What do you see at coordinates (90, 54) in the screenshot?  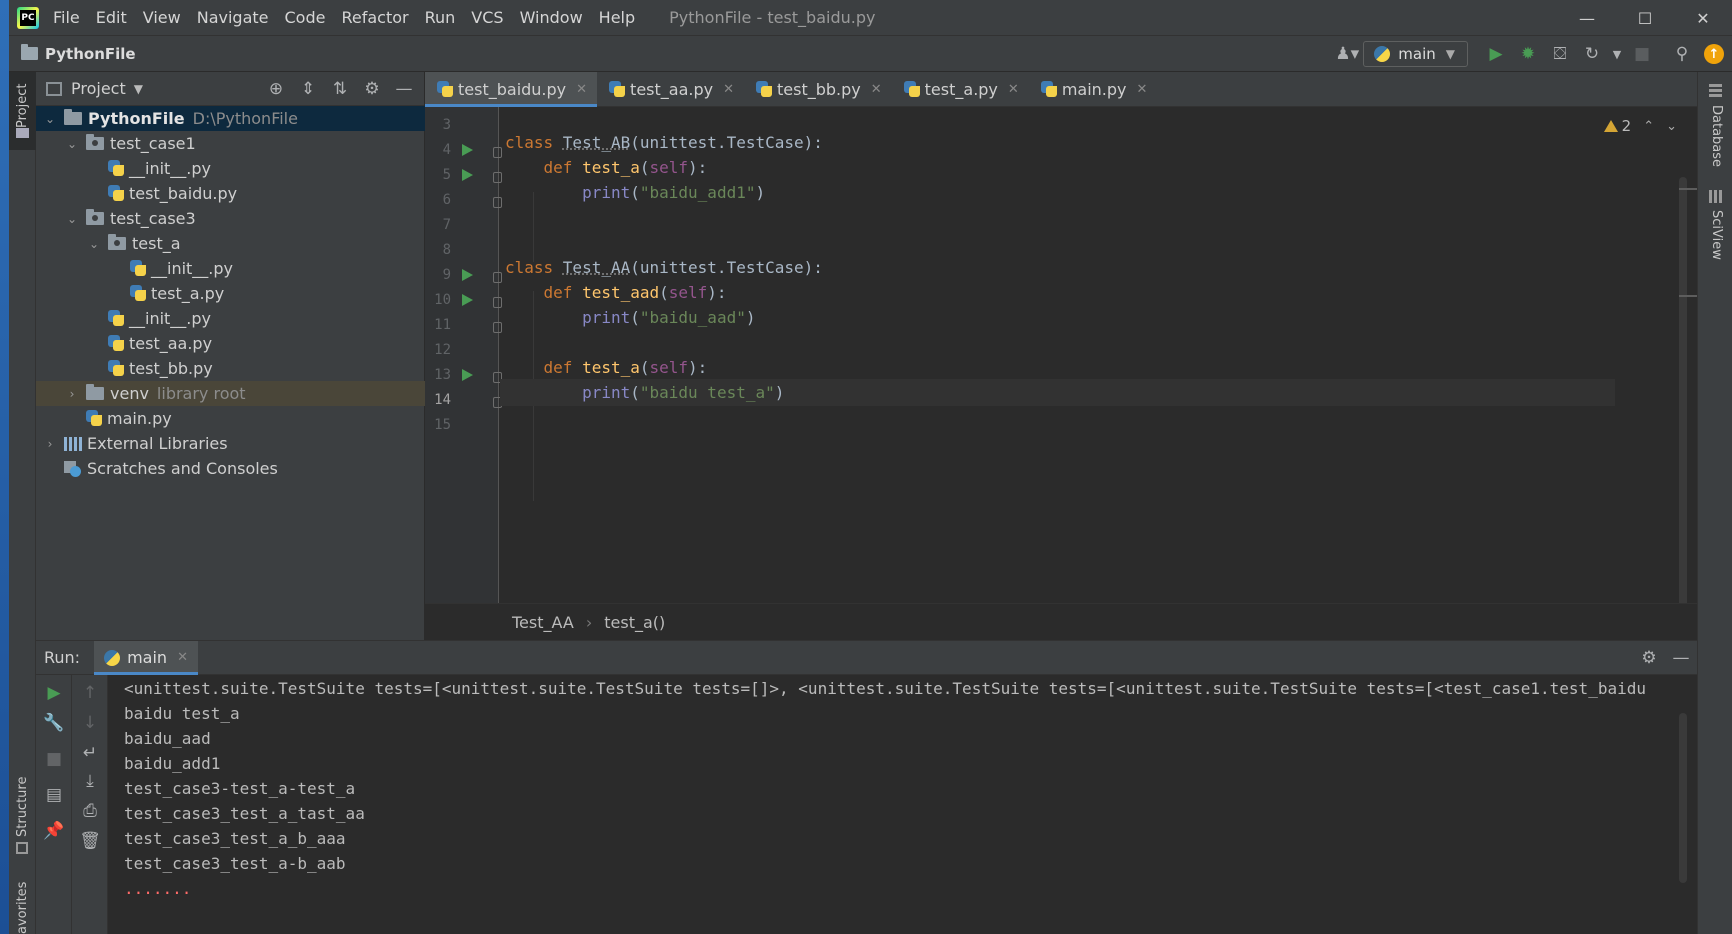 I see `nav-project-name: PythonFile` at bounding box center [90, 54].